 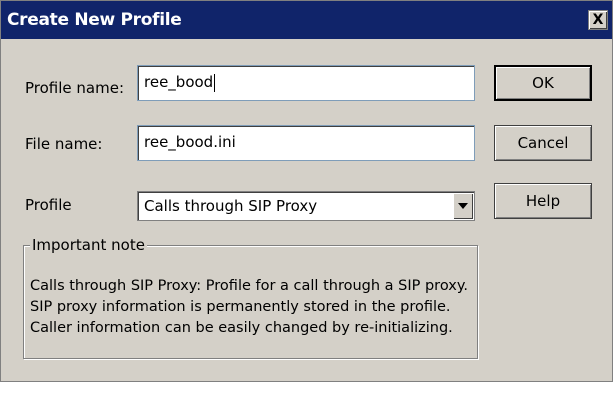 I want to click on profile-name-value: ree_bood, so click(x=179, y=82).